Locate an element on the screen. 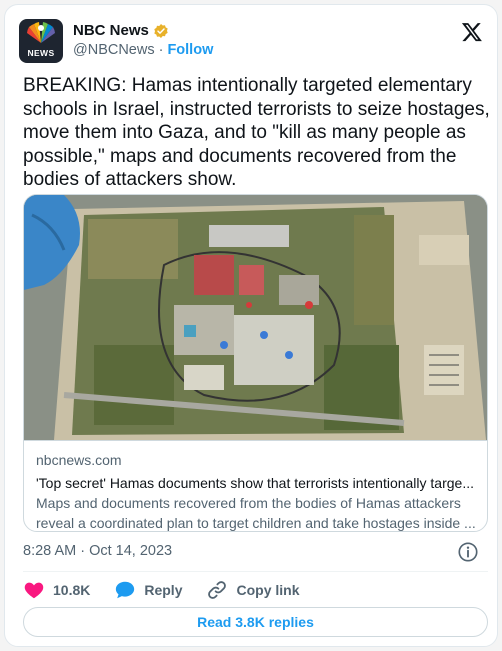  reply-button: Reply is located at coordinates (148, 590).